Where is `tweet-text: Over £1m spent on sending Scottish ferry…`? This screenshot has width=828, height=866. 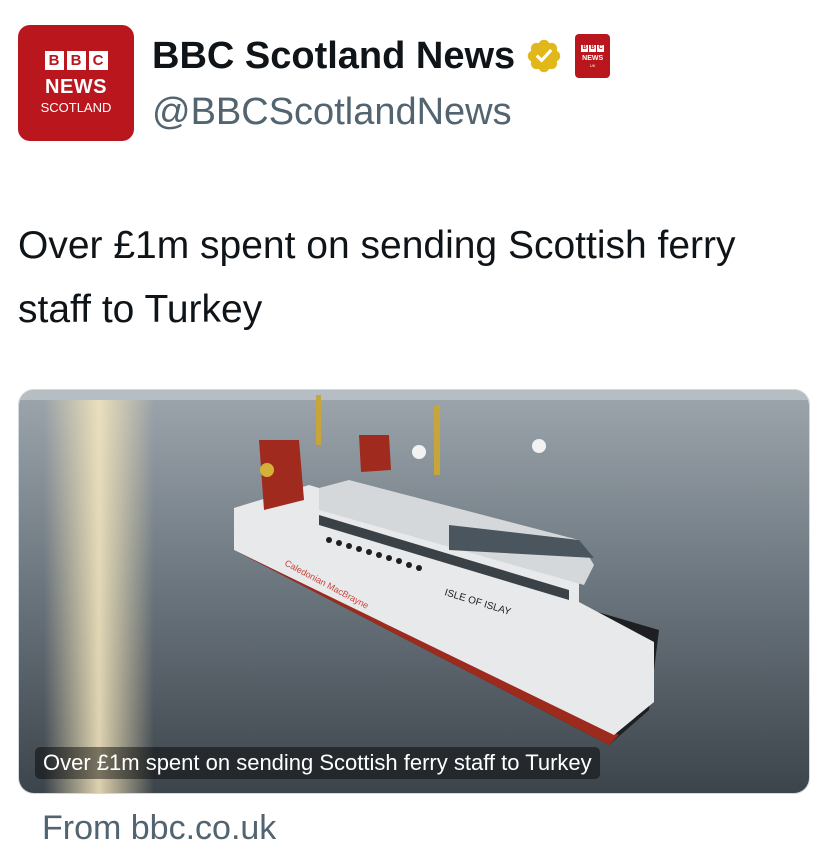
tweet-text: Over £1m spent on sending Scottish ferry… is located at coordinates (377, 277).